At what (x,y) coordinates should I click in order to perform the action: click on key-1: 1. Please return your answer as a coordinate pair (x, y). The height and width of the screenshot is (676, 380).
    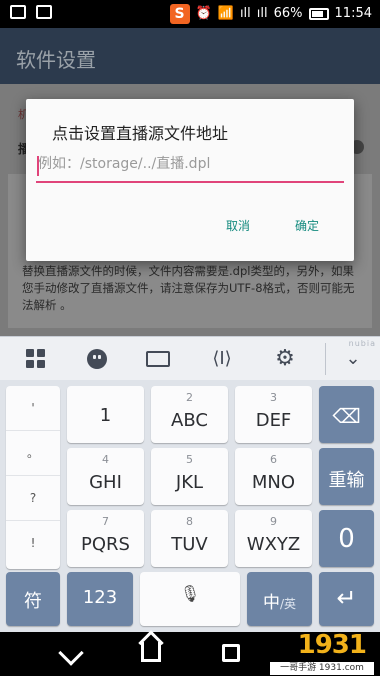
    Looking at the image, I should click on (105, 414).